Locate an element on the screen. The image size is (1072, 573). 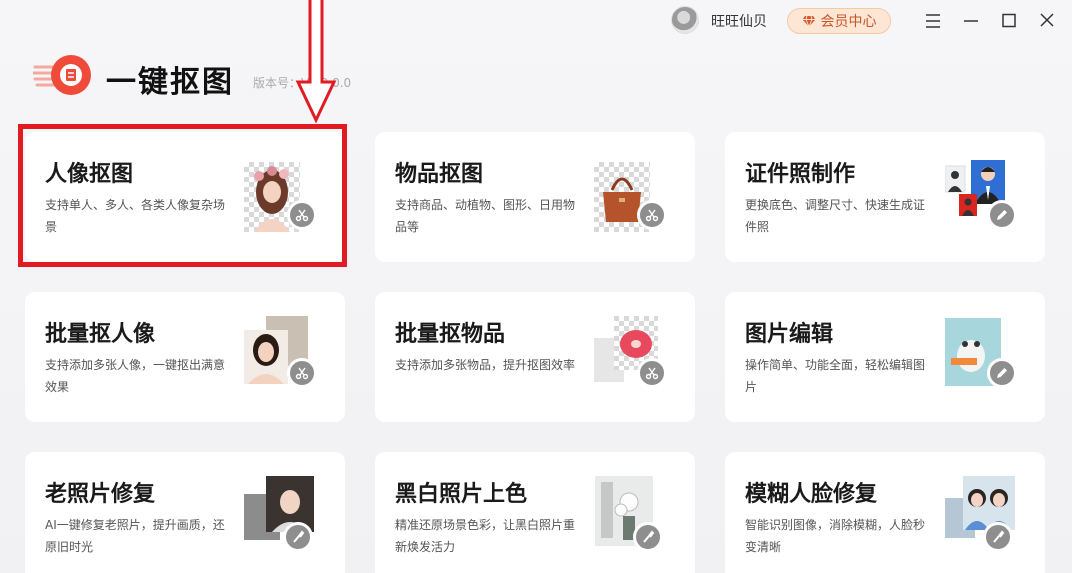
avatar is located at coordinates (685, 20).